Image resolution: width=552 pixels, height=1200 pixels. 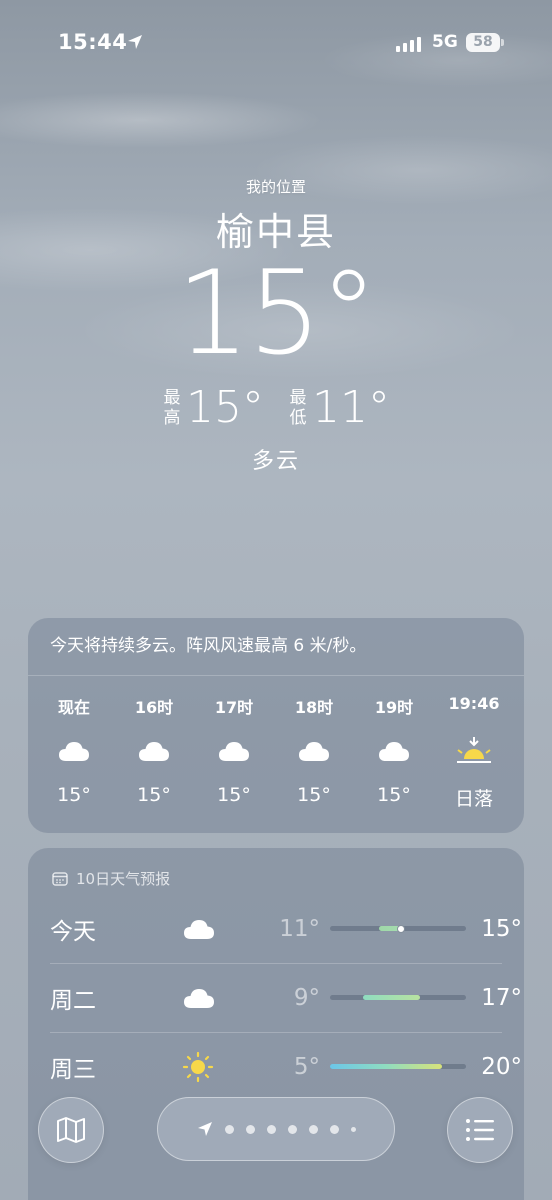 What do you see at coordinates (135, 42) in the screenshot?
I see `location-arrow-icon` at bounding box center [135, 42].